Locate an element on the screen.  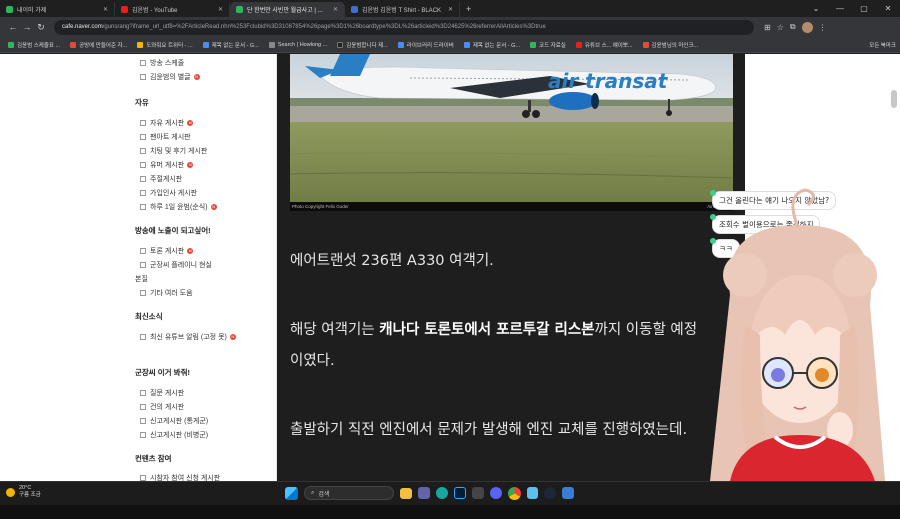
url-host: cafe.naver.com is located at coordinates (82, 27).